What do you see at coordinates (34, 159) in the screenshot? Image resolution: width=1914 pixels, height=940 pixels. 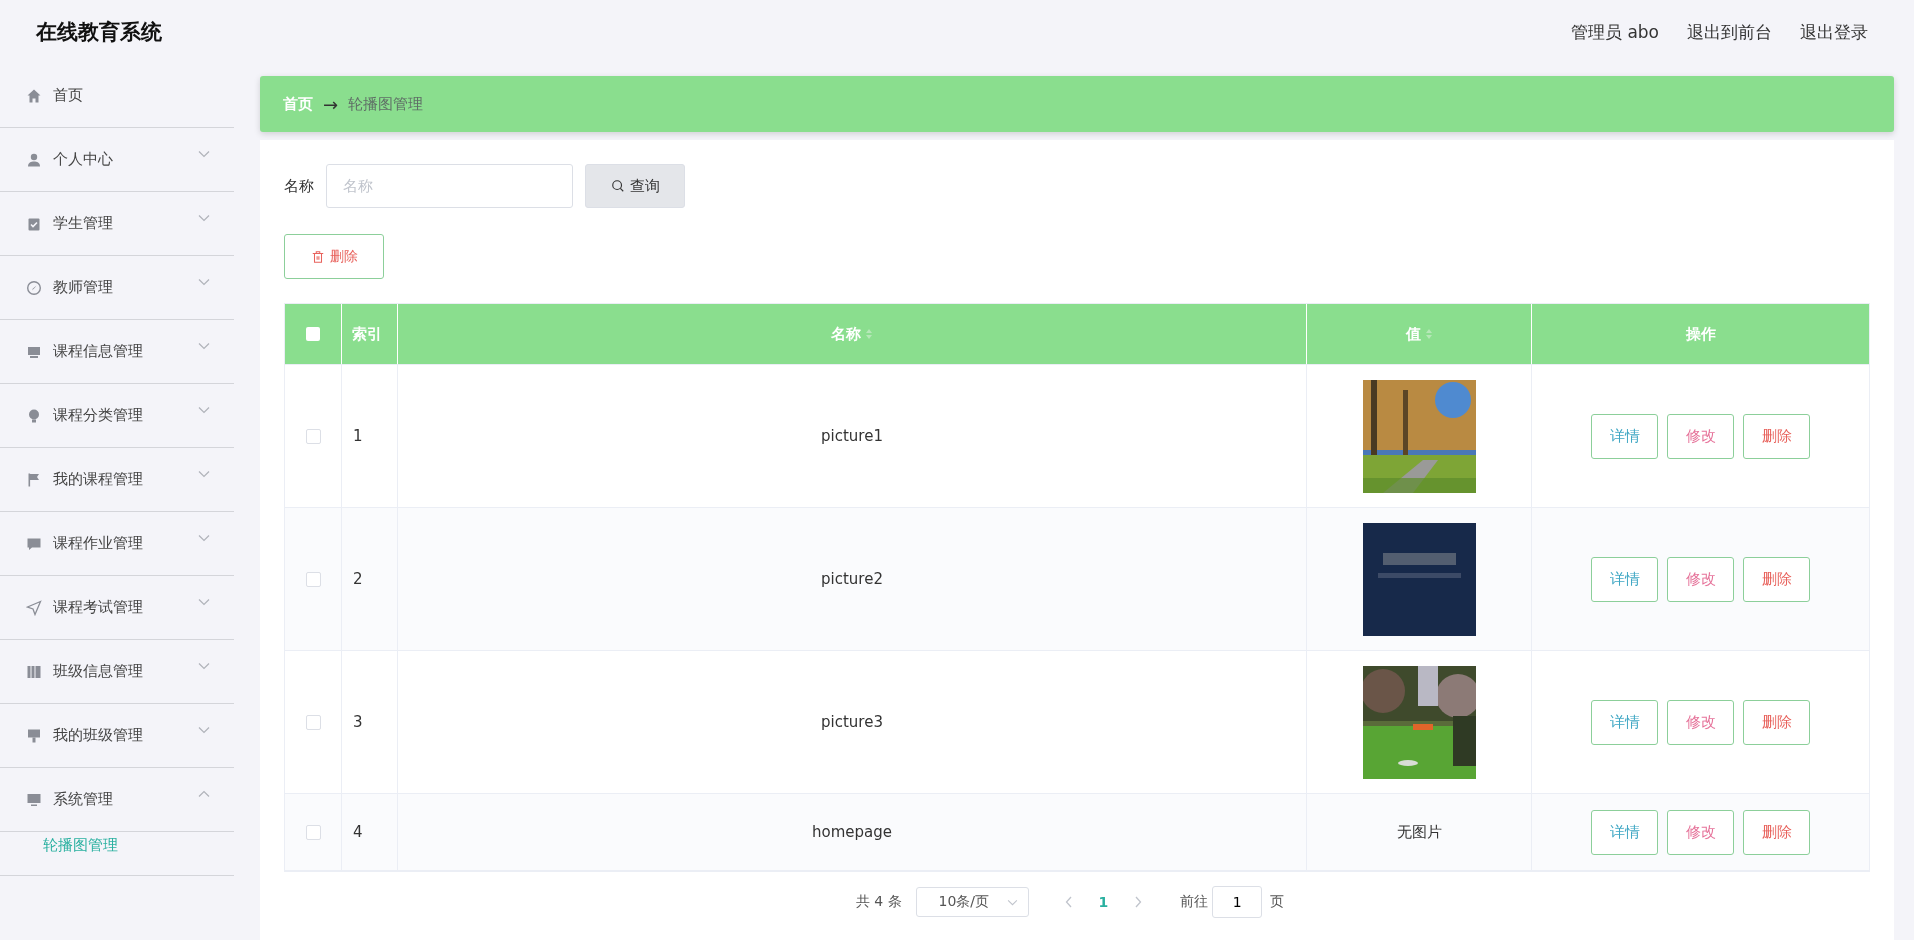 I see `user-icon` at bounding box center [34, 159].